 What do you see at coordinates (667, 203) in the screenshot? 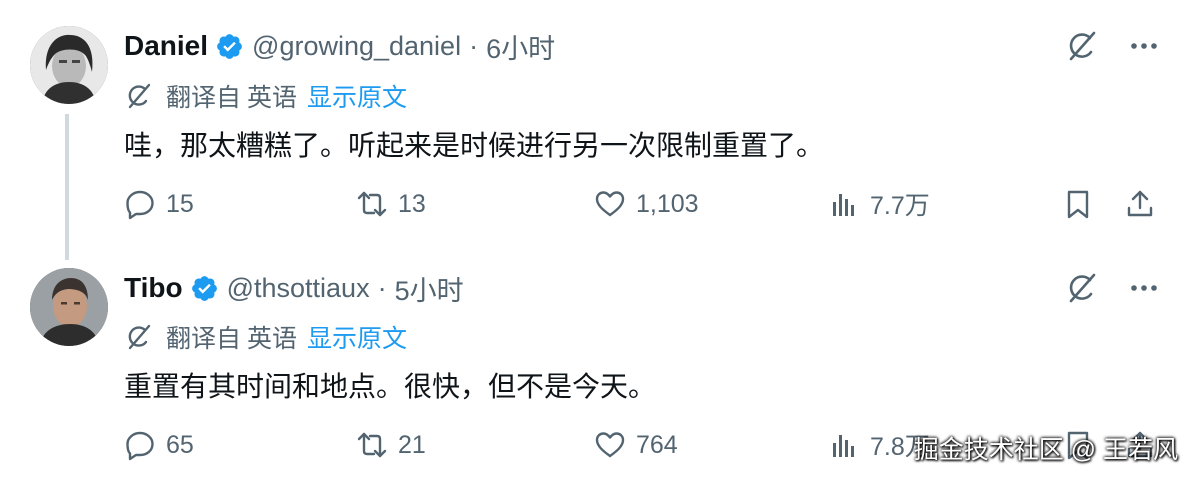
I see `like-count: 1,103` at bounding box center [667, 203].